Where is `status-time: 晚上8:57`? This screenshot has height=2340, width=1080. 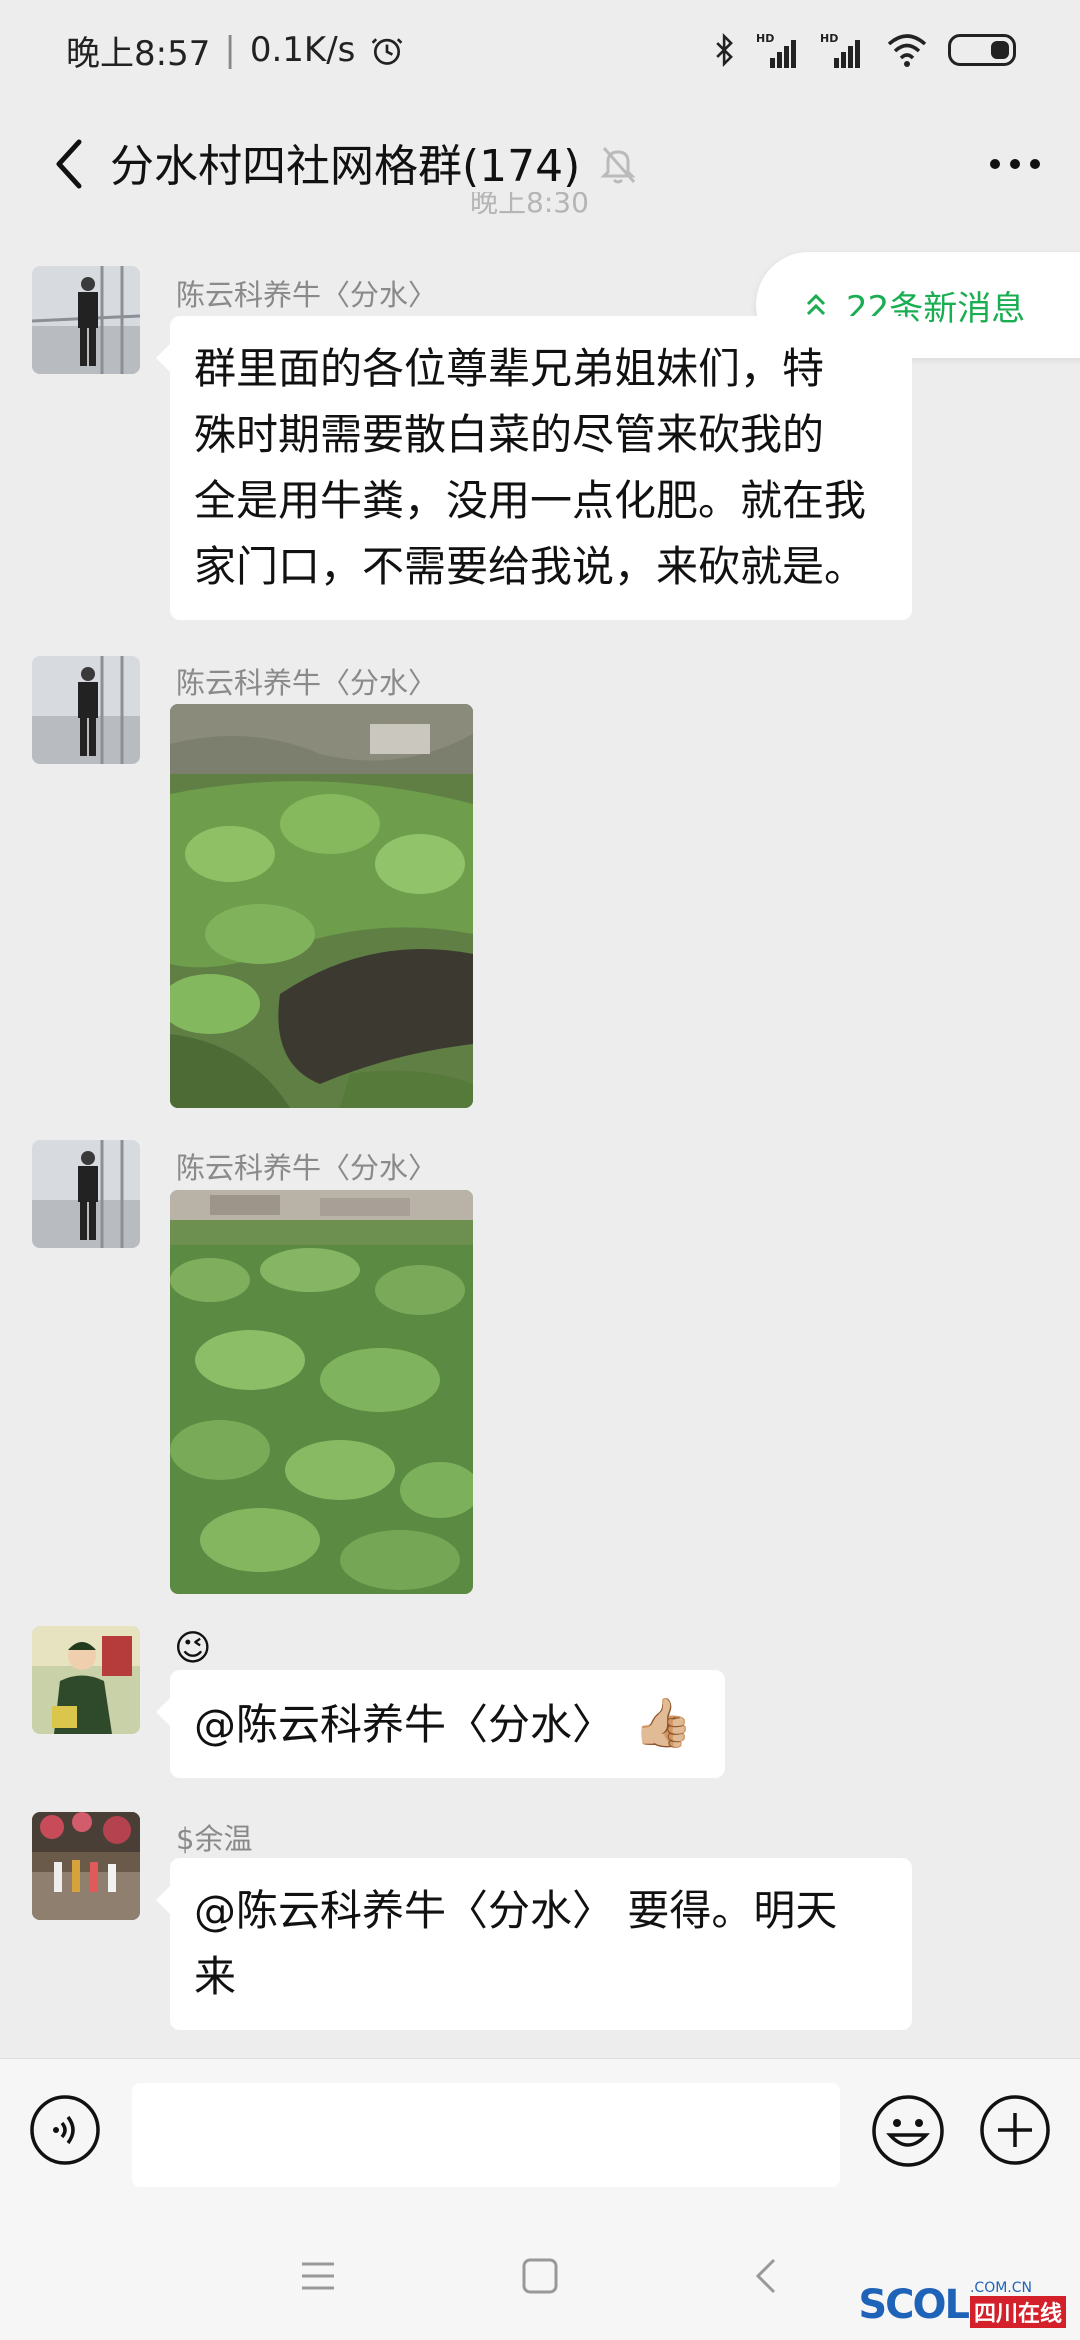 status-time: 晚上8:57 is located at coordinates (138, 53).